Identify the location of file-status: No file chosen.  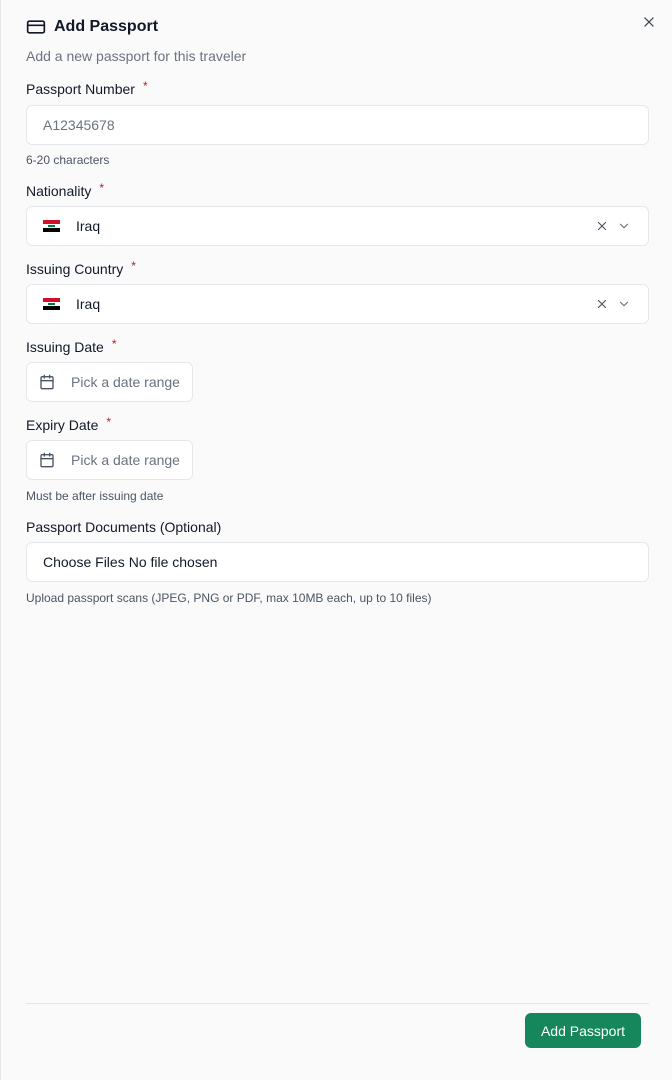
(173, 562).